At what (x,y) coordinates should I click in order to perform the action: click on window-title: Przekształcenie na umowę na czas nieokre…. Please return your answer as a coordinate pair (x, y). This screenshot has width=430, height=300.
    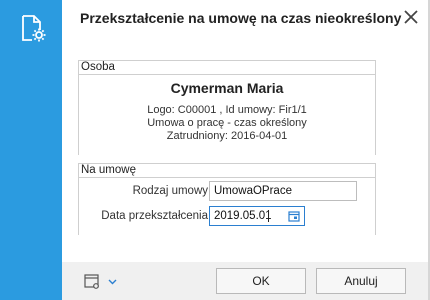
    Looking at the image, I should click on (241, 18).